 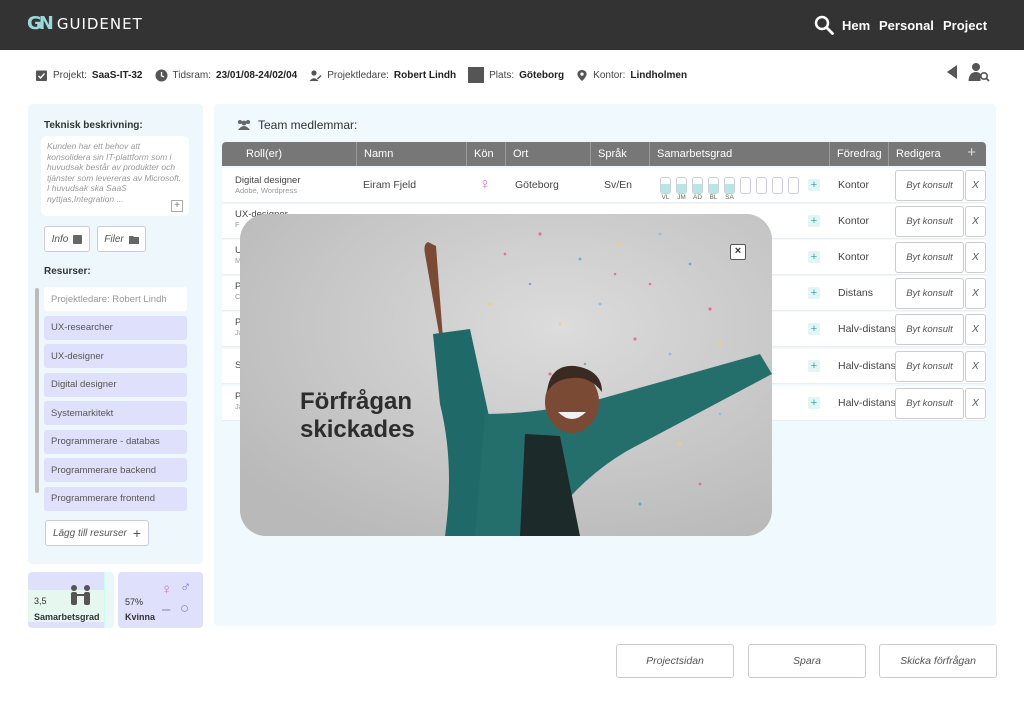 What do you see at coordinates (89, 533) in the screenshot?
I see `add-resource-label: Lägg till resurser` at bounding box center [89, 533].